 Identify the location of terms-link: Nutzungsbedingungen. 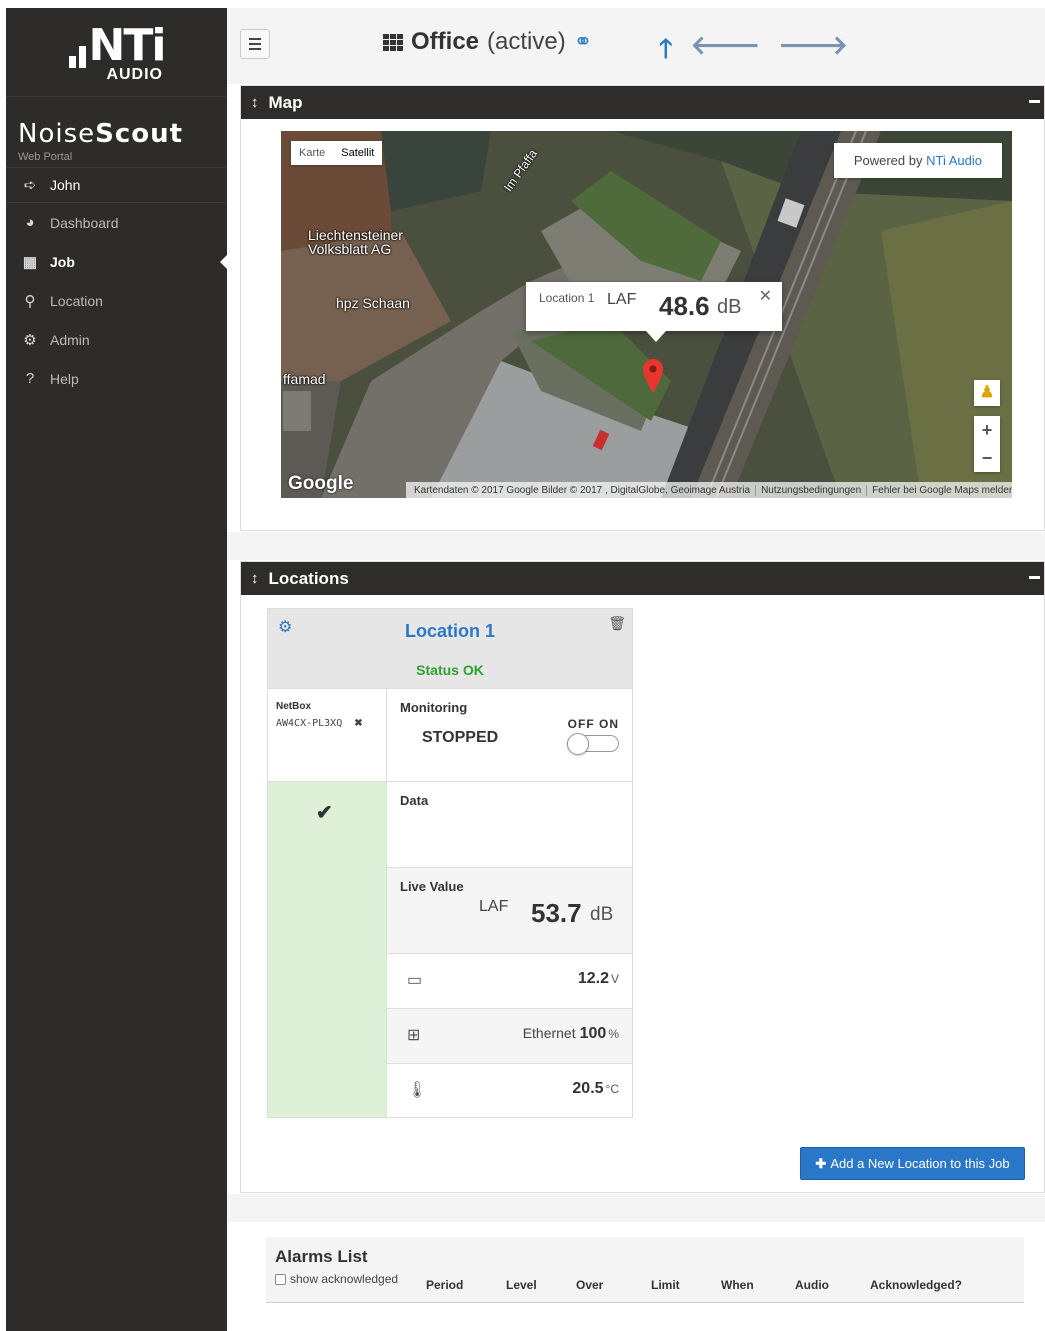
(812, 490).